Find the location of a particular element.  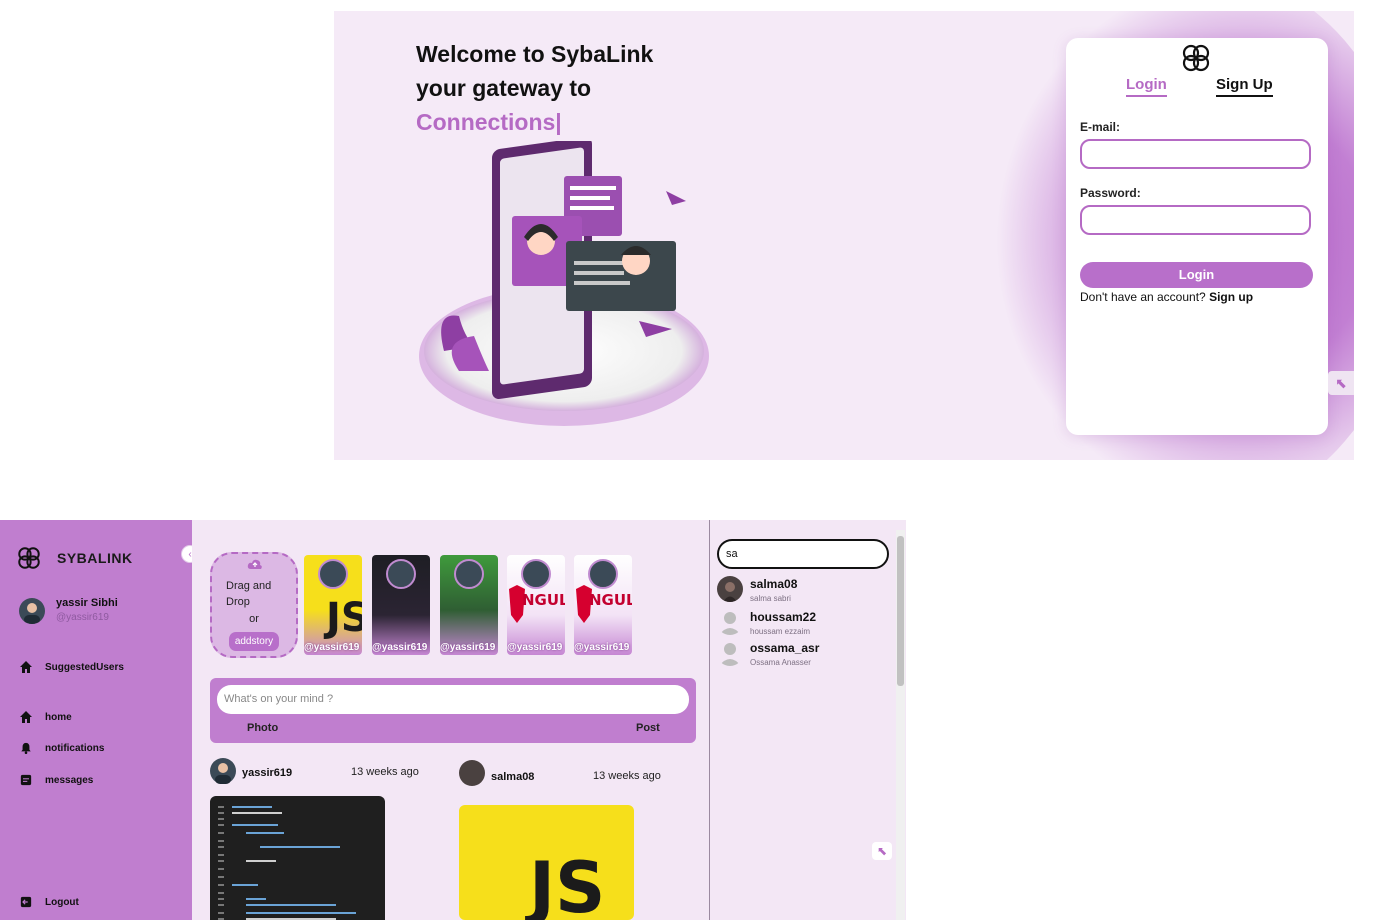

post-composer: What's on your mind ? Photo Post is located at coordinates (453, 710).